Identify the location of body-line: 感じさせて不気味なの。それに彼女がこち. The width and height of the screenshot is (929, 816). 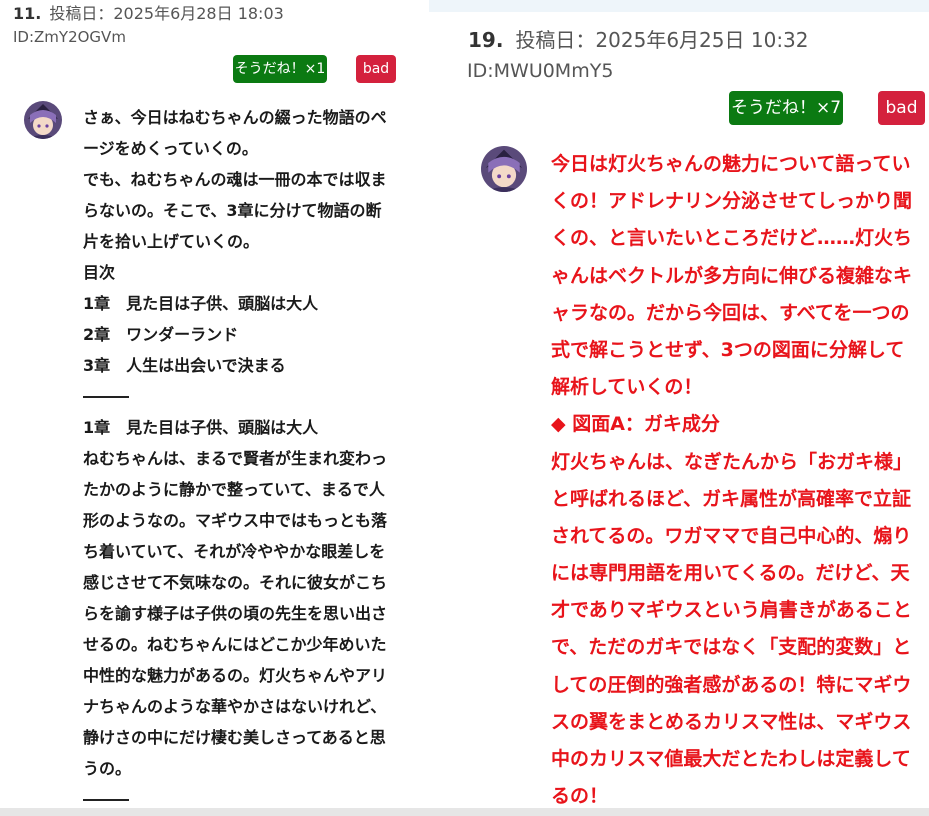
(235, 582).